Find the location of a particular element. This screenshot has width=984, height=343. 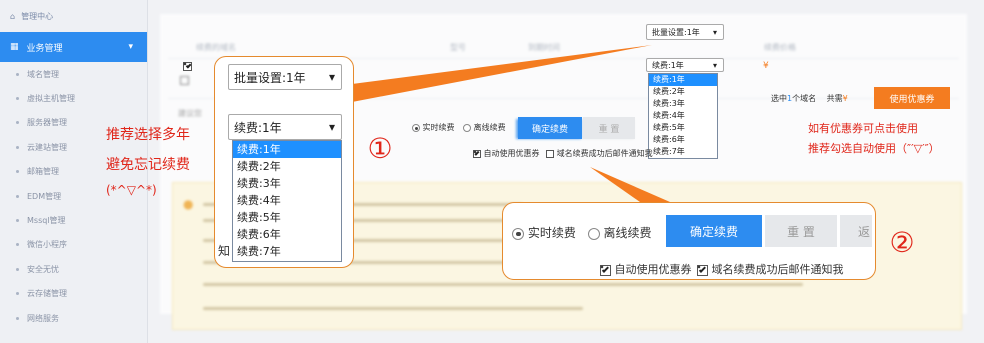

callout-batch-select: 批量设置:1年 ▾ is located at coordinates (285, 77).